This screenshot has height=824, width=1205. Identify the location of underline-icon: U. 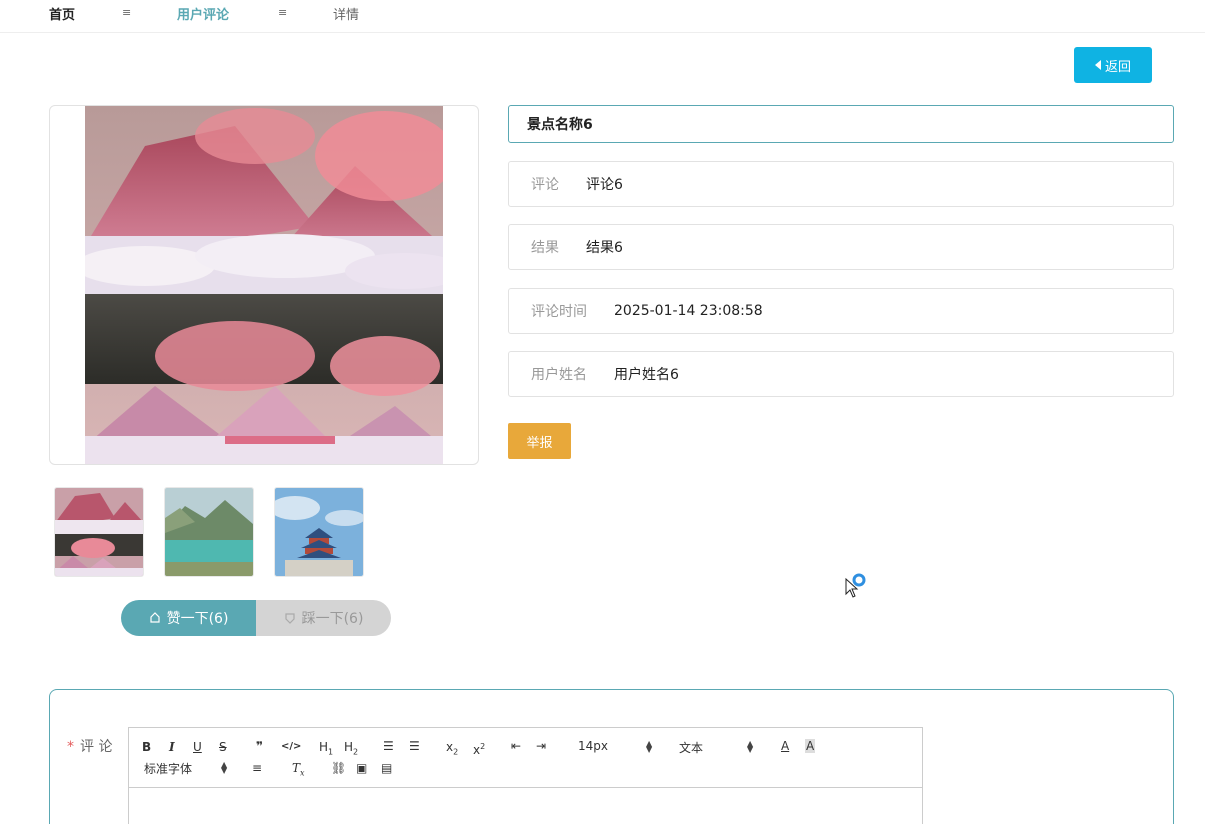
(197, 747).